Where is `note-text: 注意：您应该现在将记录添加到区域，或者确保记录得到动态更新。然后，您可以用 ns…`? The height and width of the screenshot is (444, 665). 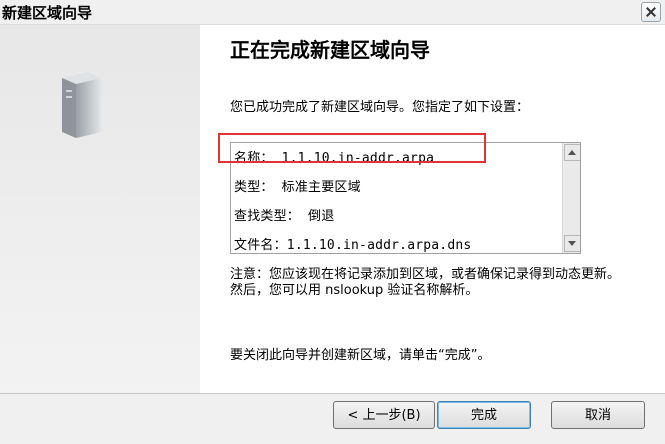
note-text: 注意：您应该现在将记录添加到区域，或者确保记录得到动态更新。然后，您可以用 ns… is located at coordinates (425, 282).